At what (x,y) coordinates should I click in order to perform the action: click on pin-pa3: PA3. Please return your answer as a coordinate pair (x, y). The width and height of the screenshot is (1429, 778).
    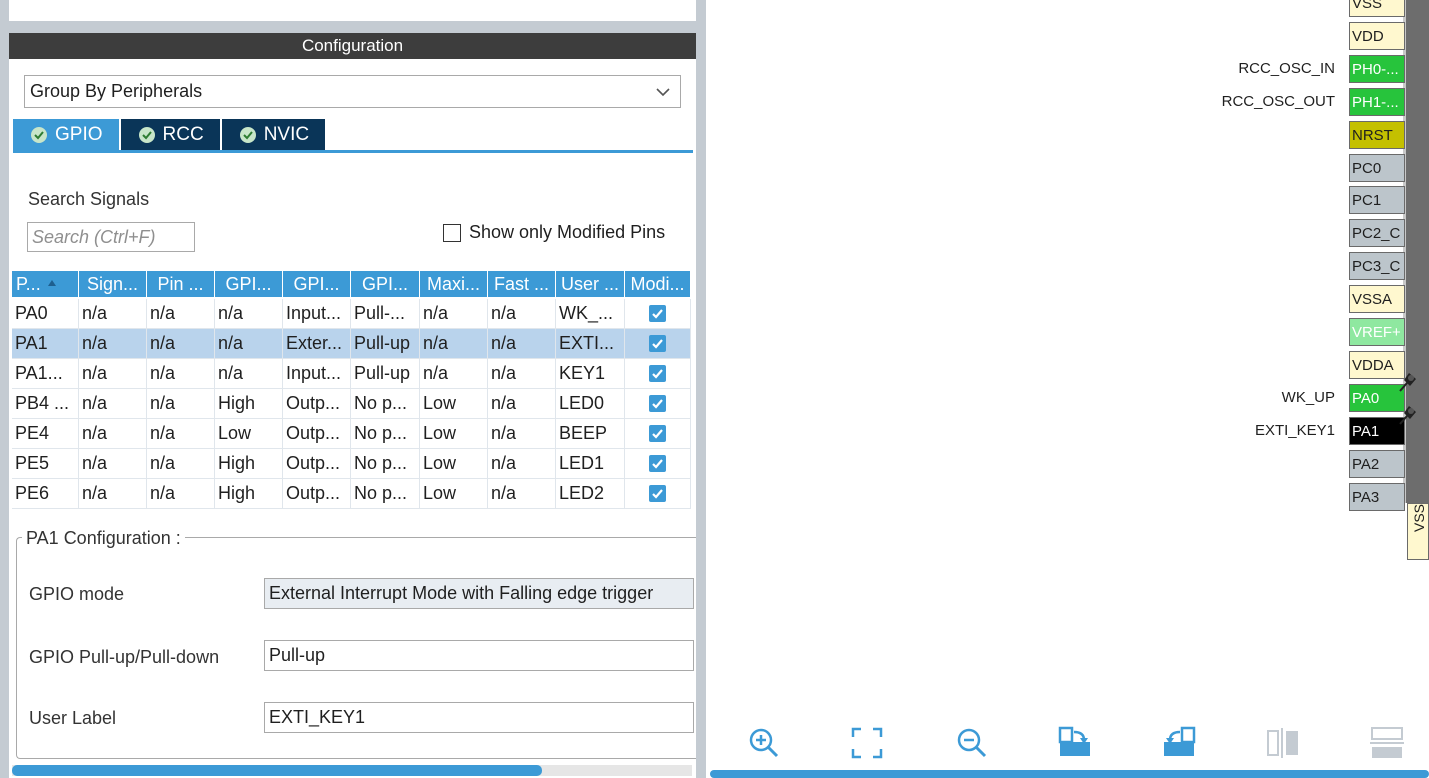
    Looking at the image, I should click on (1377, 497).